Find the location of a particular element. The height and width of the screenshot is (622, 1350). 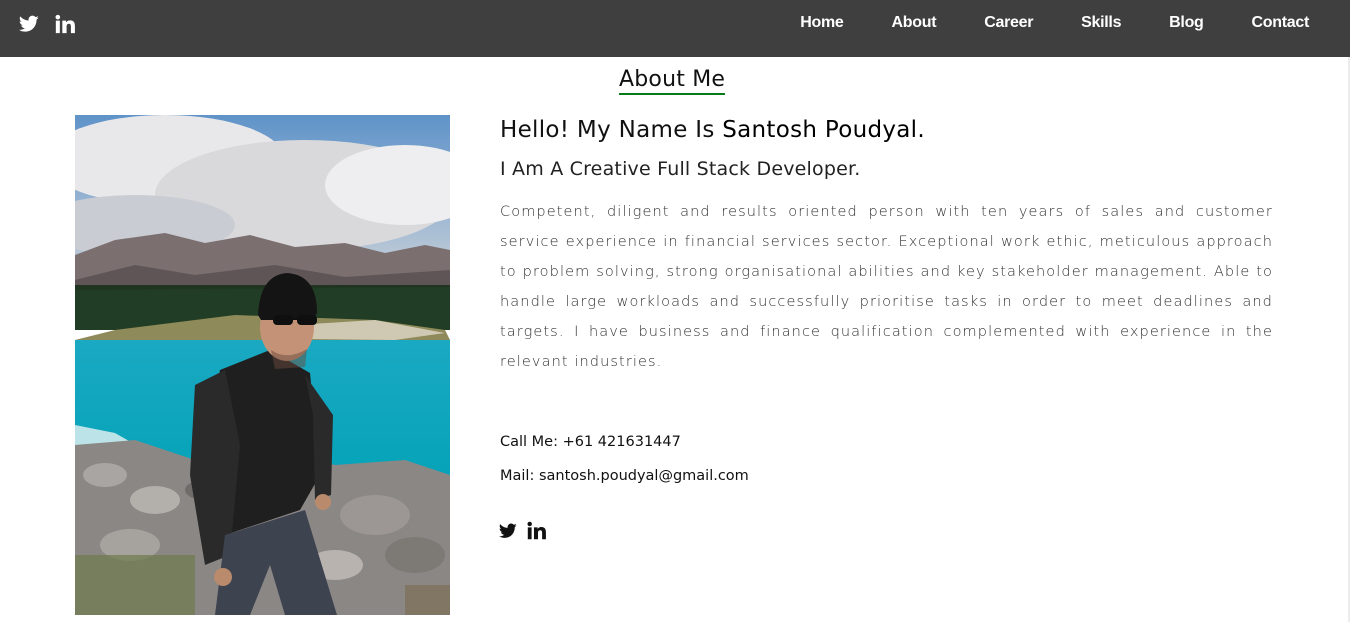

nav-links: Home About Career Skills Blog Contact is located at coordinates (1054, 23).